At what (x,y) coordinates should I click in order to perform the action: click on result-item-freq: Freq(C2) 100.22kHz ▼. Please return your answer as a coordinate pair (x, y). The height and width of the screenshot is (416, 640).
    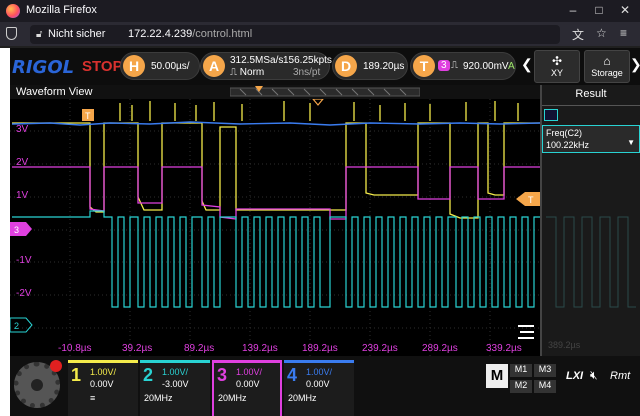
    Looking at the image, I should click on (591, 139).